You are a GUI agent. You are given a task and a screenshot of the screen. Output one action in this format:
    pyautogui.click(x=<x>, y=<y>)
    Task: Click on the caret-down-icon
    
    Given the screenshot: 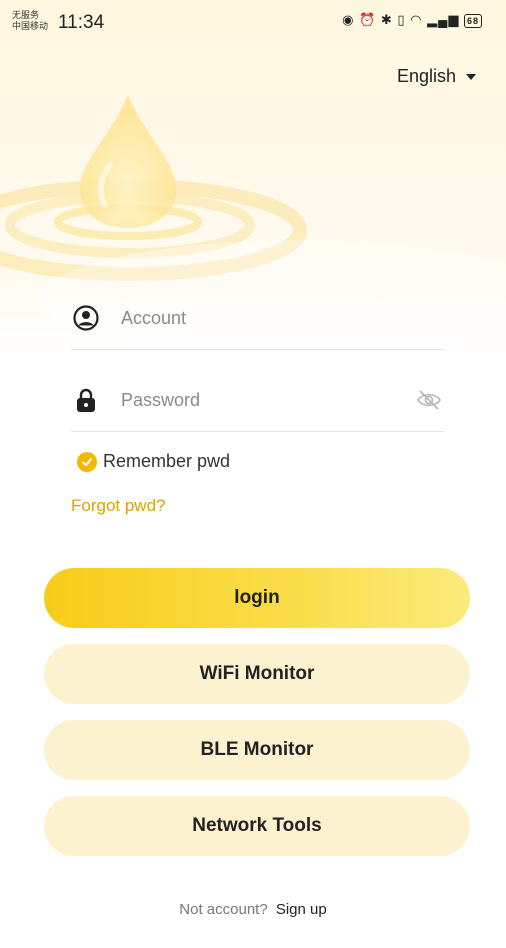 What is the action you would take?
    pyautogui.click(x=471, y=76)
    